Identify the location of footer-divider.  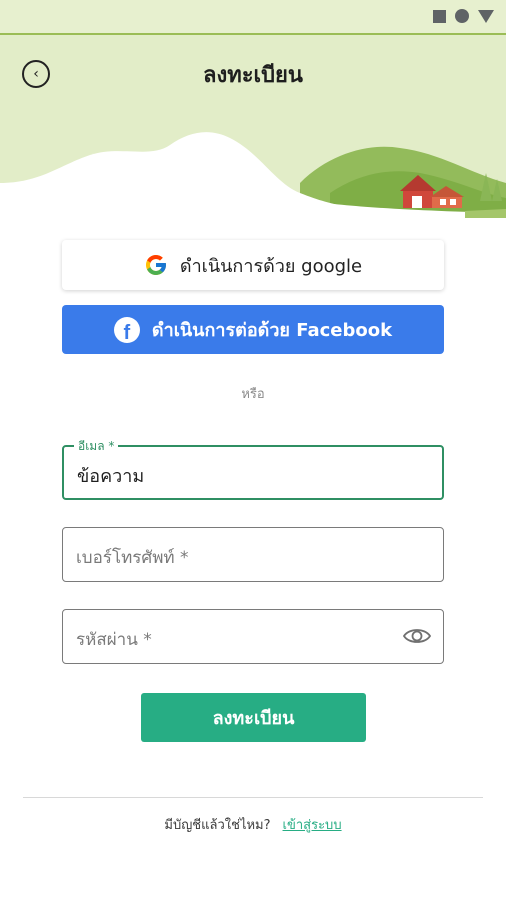
(253, 797).